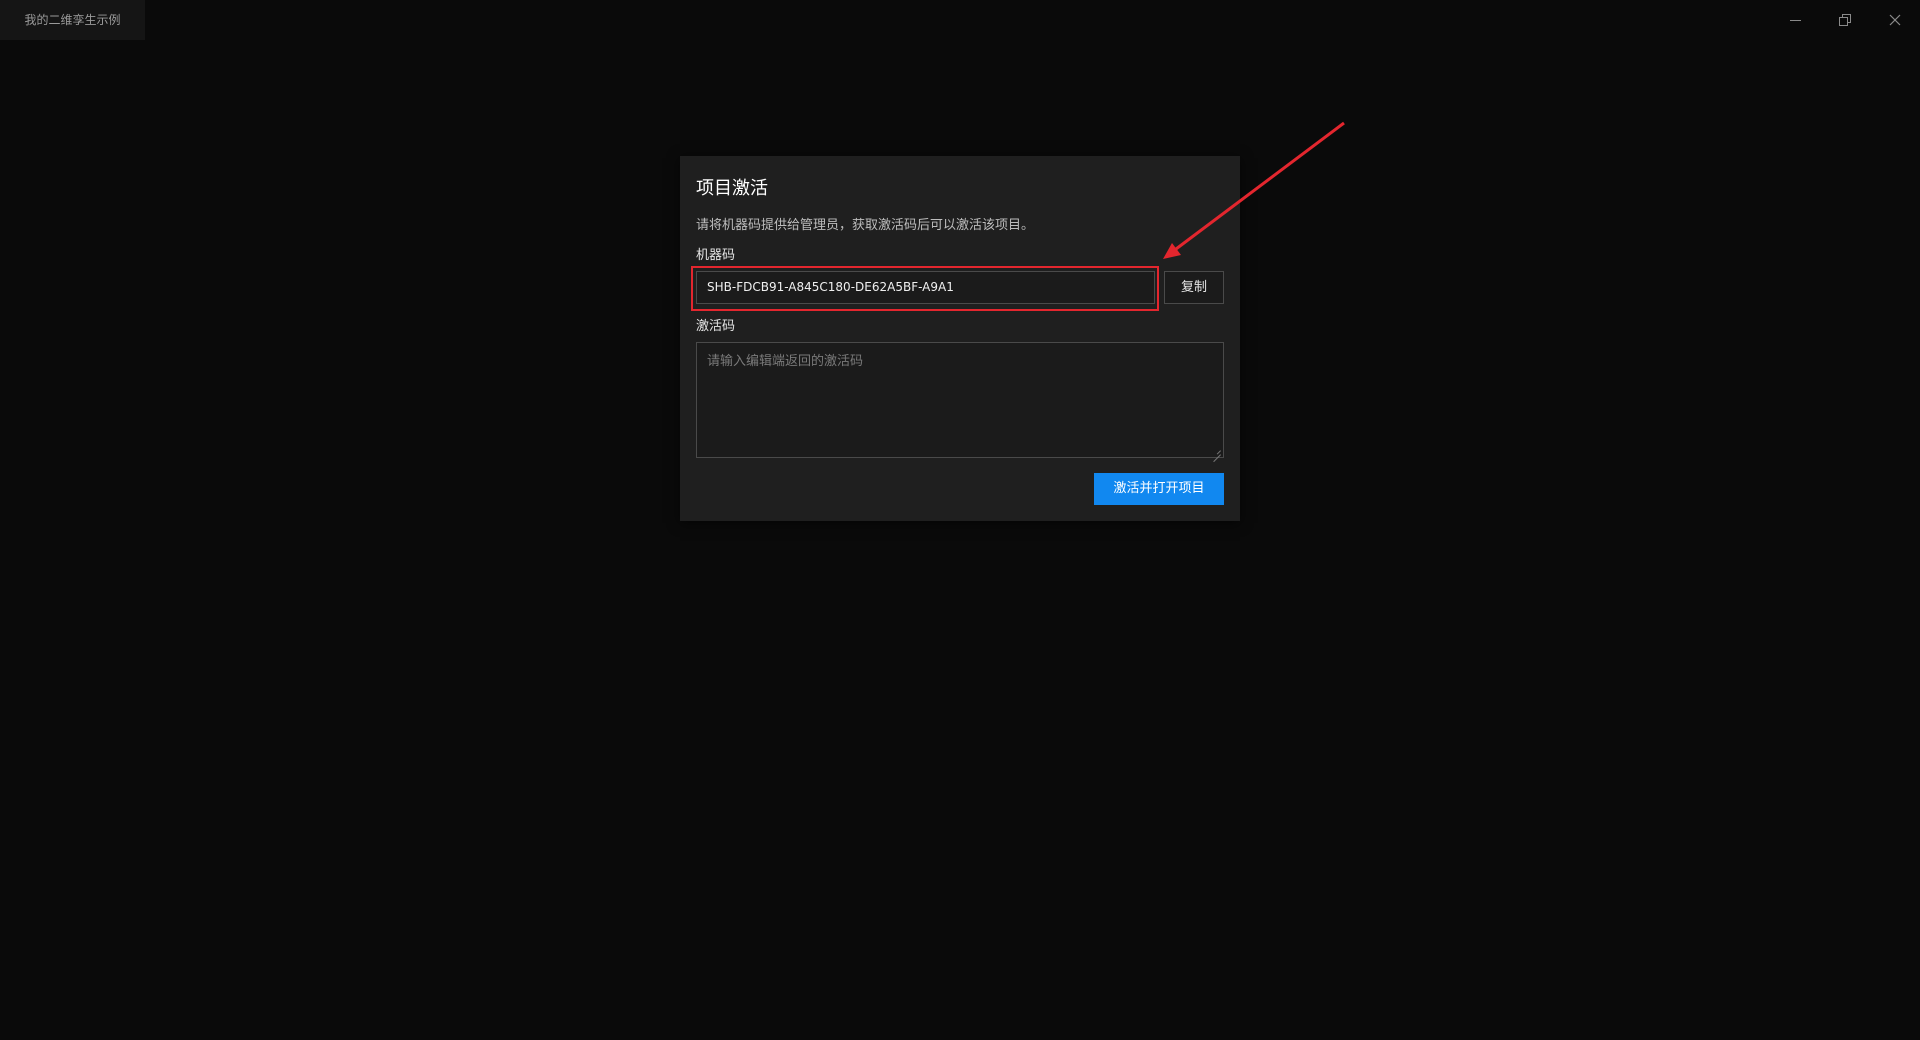 This screenshot has height=1040, width=1920. What do you see at coordinates (716, 326) in the screenshot?
I see `activation-code-label: 激活码` at bounding box center [716, 326].